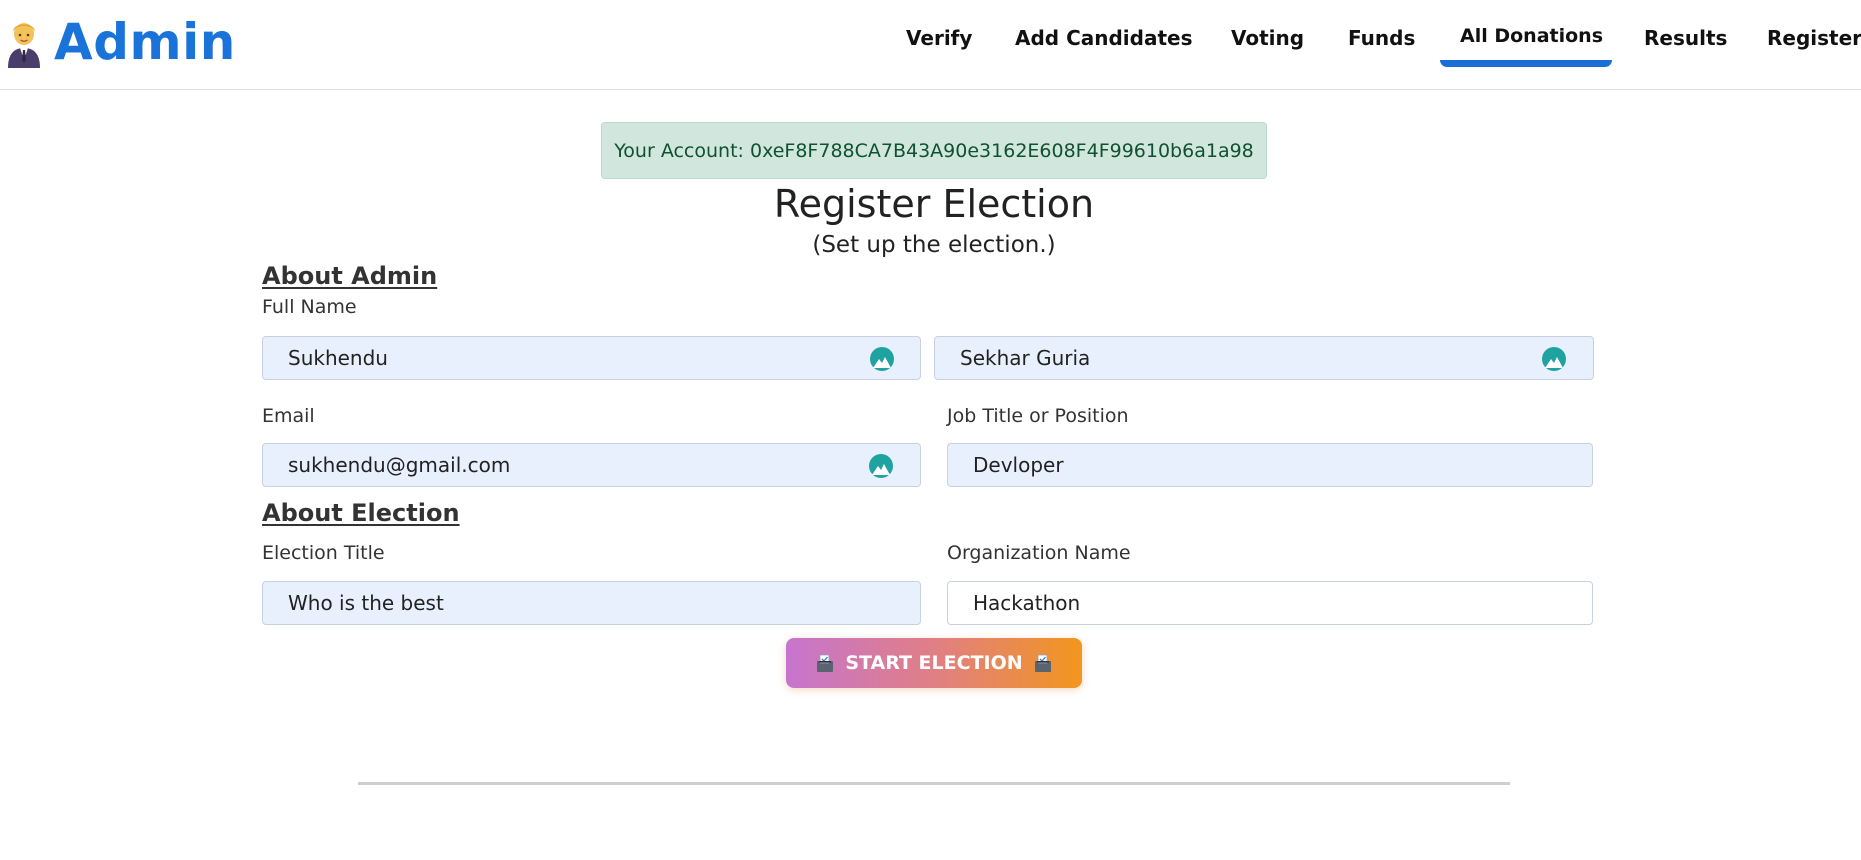 This screenshot has height=860, width=1861. I want to click on nav-results: Results, so click(1685, 43).